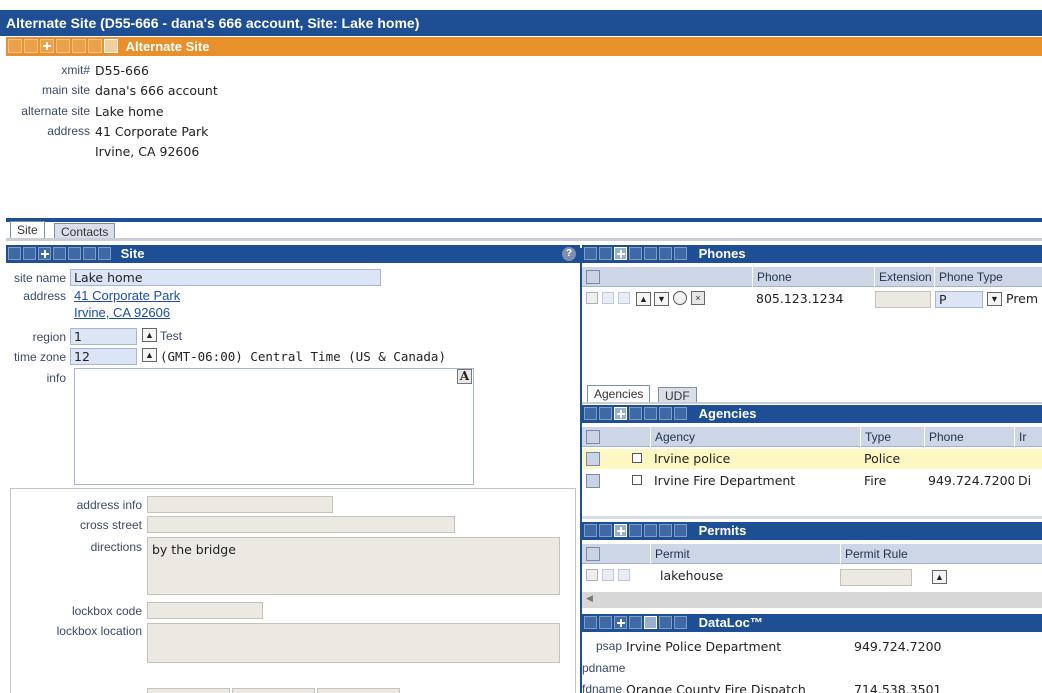  Describe the element at coordinates (969, 437) in the screenshot. I see `agencies-col-phone: Phone` at that location.